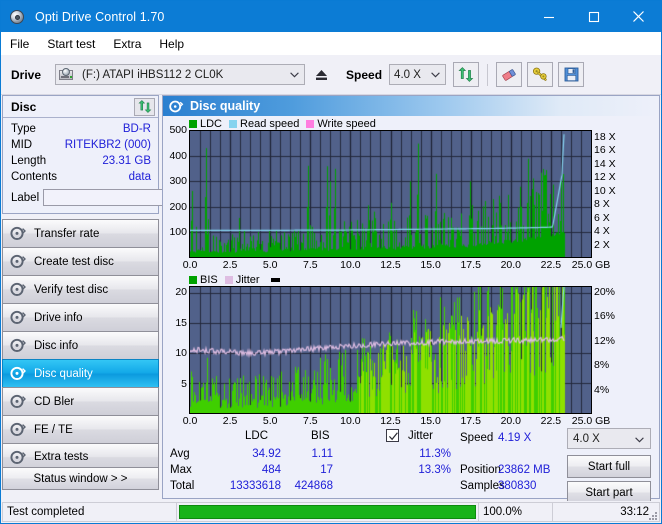 Image resolution: width=662 pixels, height=524 pixels. What do you see at coordinates (209, 279) in the screenshot?
I see `legend-label-bis: BIS` at bounding box center [209, 279].